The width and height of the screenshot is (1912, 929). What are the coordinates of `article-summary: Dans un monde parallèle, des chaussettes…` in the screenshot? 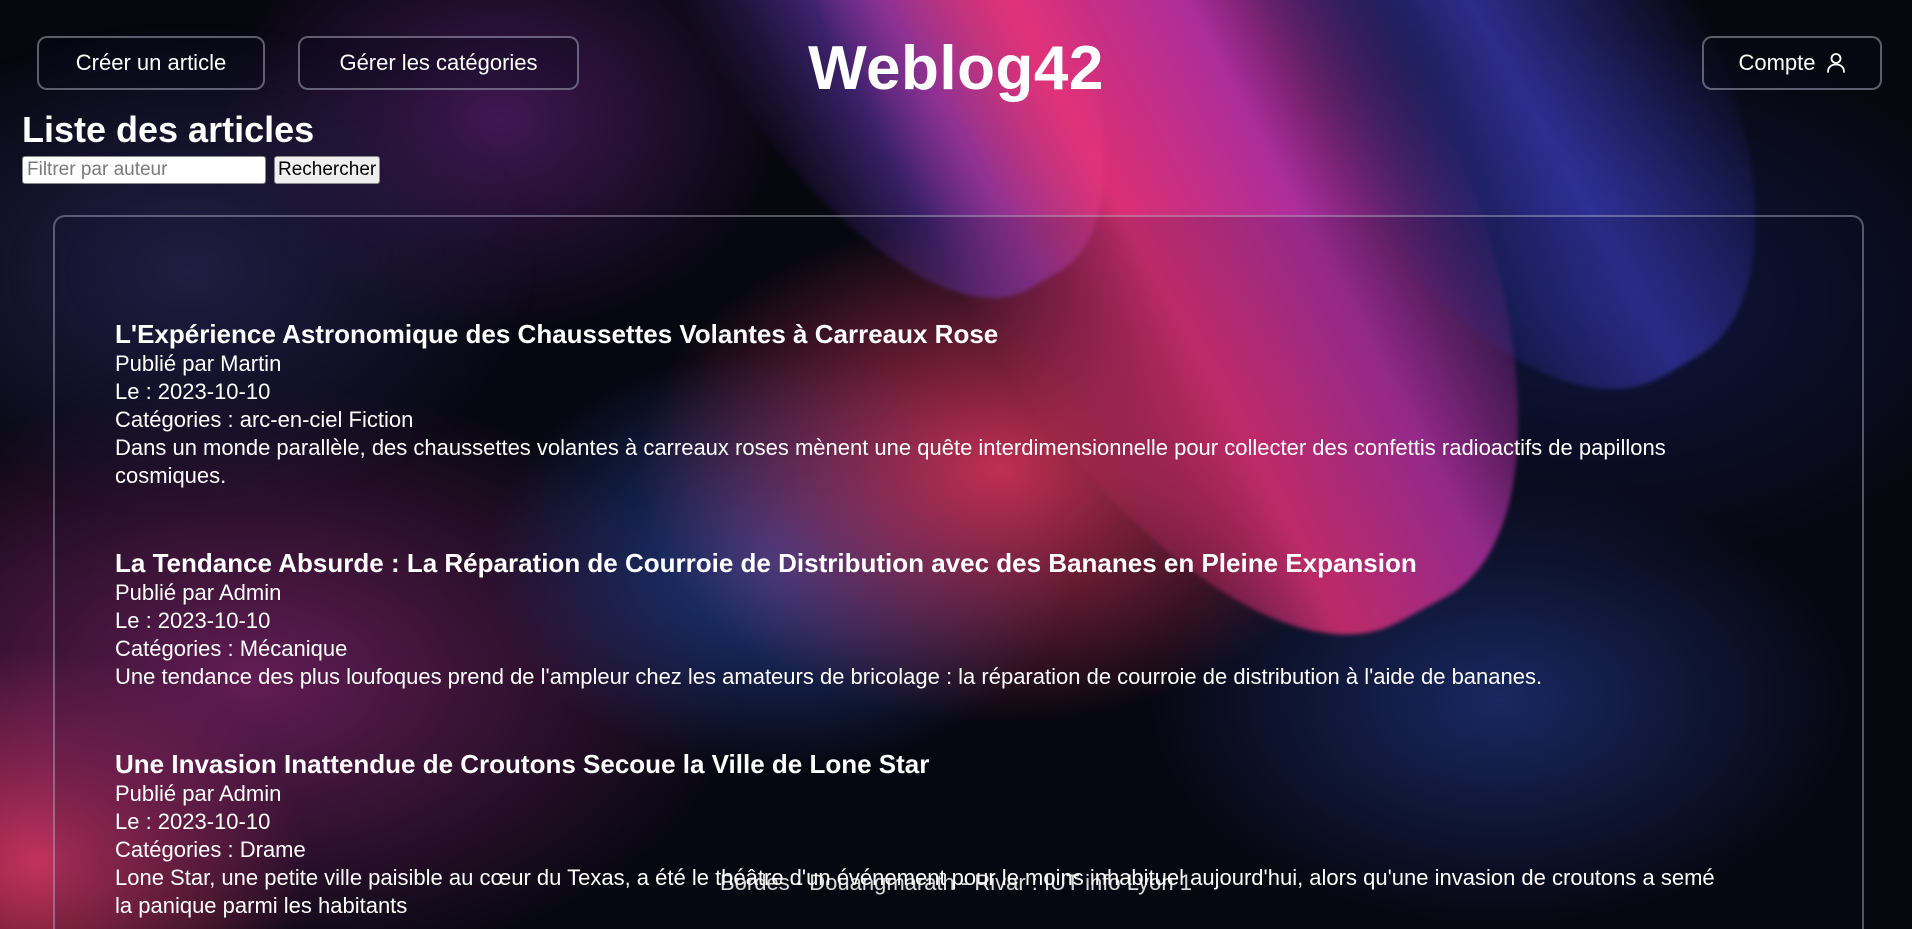 It's located at (890, 461).